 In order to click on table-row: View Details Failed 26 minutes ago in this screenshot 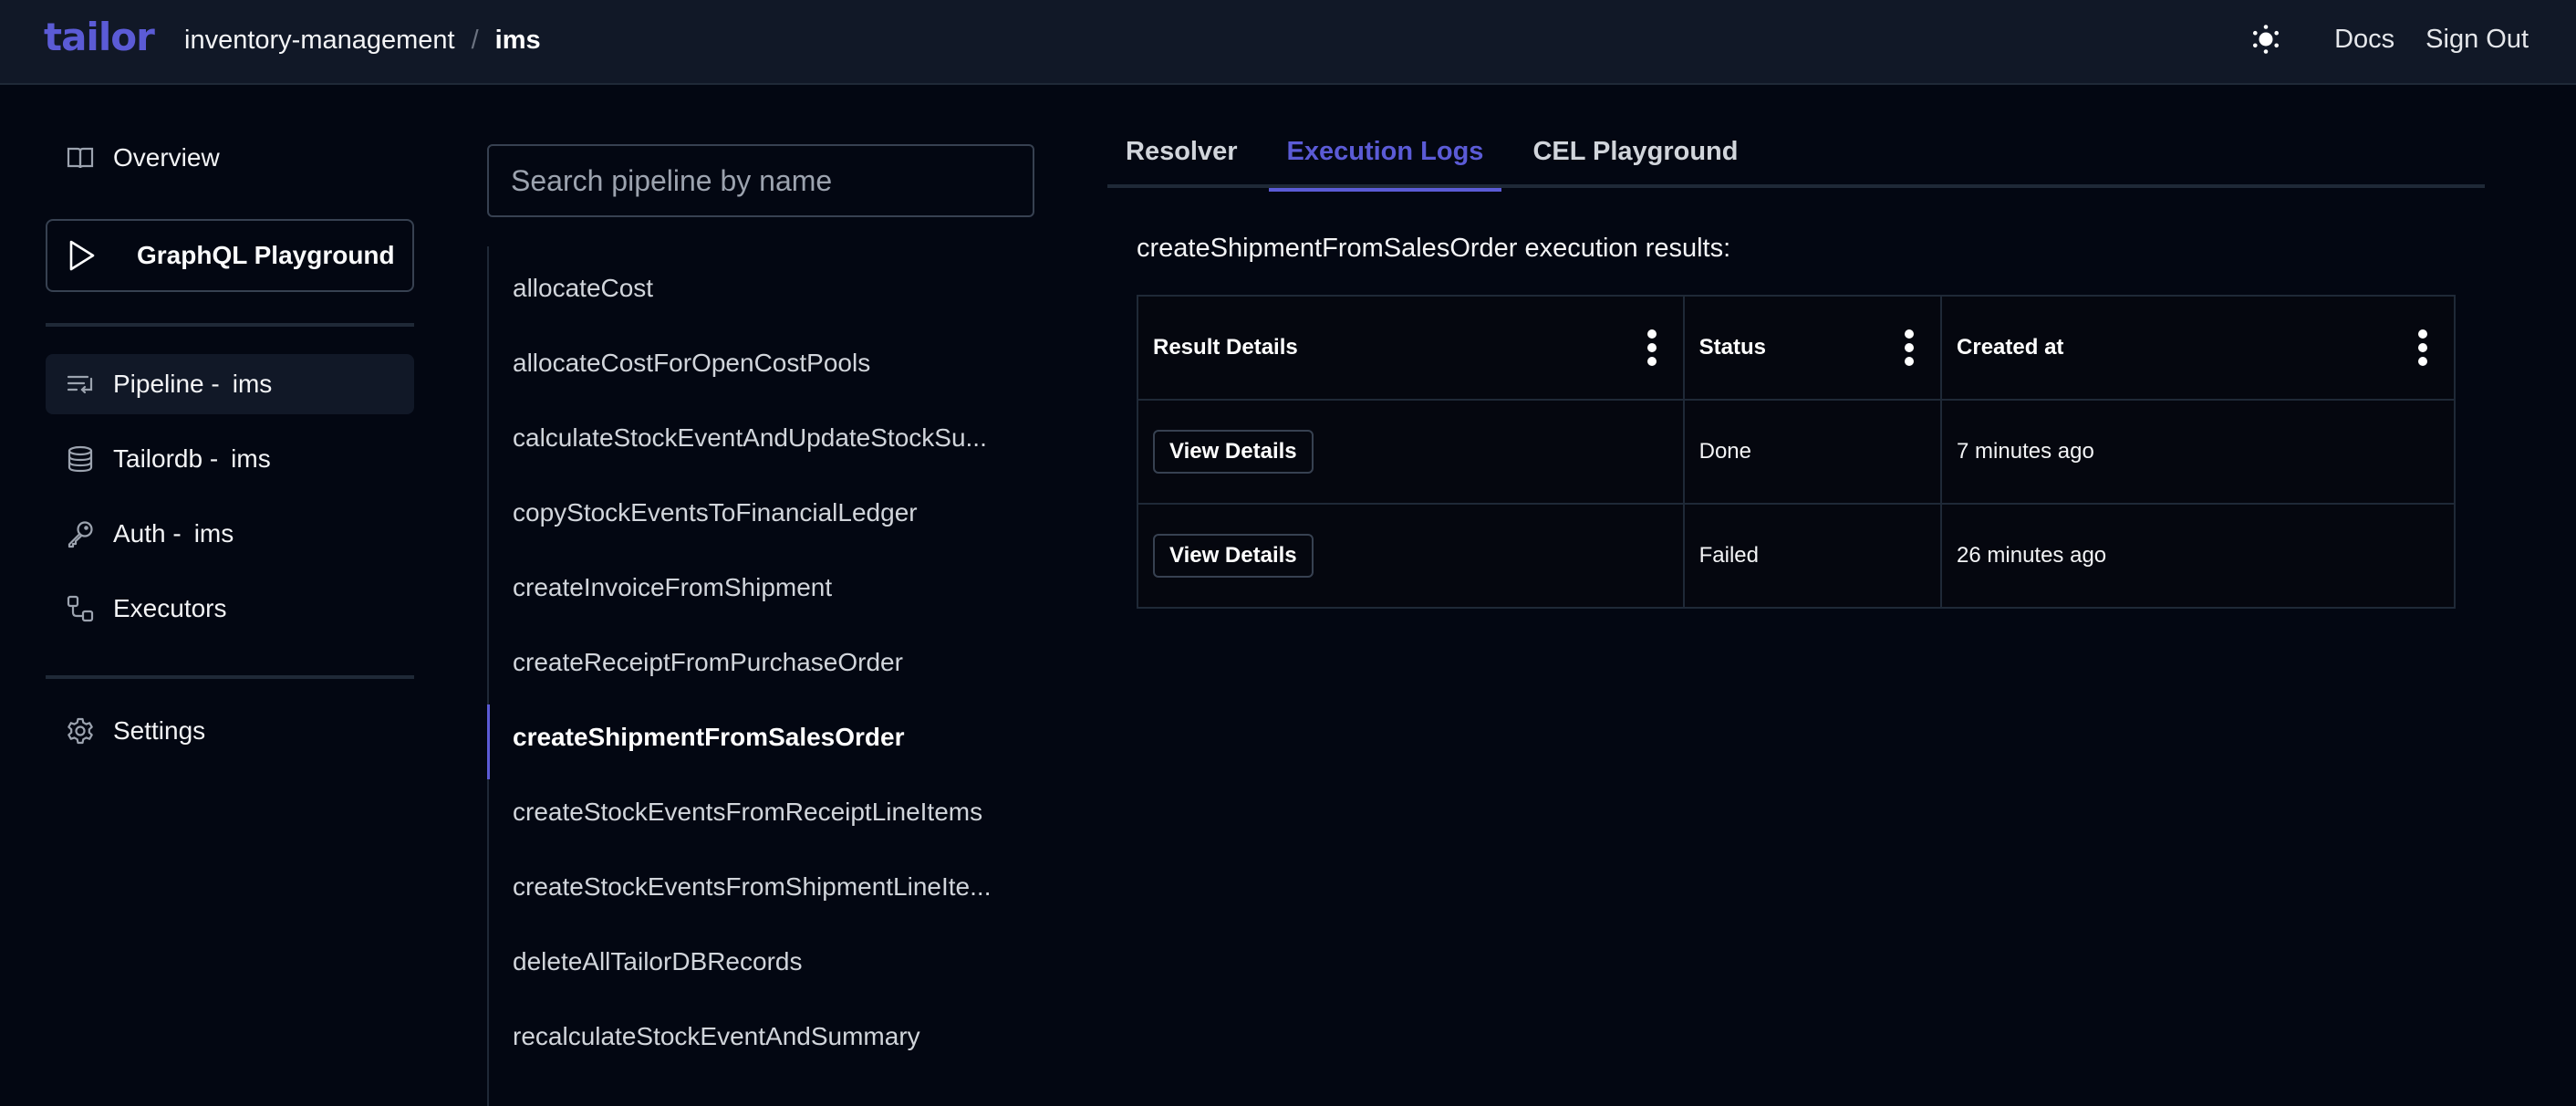, I will do `click(1796, 556)`.